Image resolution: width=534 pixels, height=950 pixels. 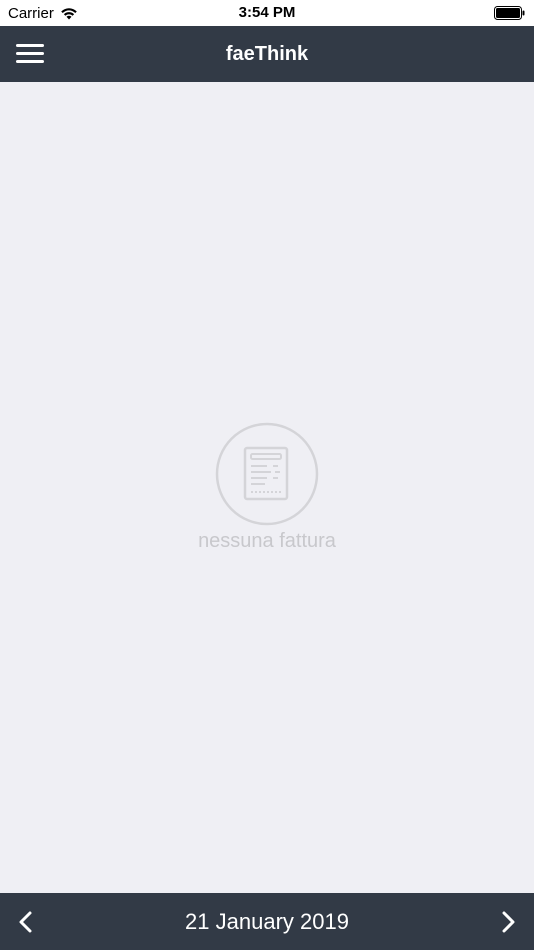 I want to click on nav-bar: faeThink, so click(x=267, y=54).